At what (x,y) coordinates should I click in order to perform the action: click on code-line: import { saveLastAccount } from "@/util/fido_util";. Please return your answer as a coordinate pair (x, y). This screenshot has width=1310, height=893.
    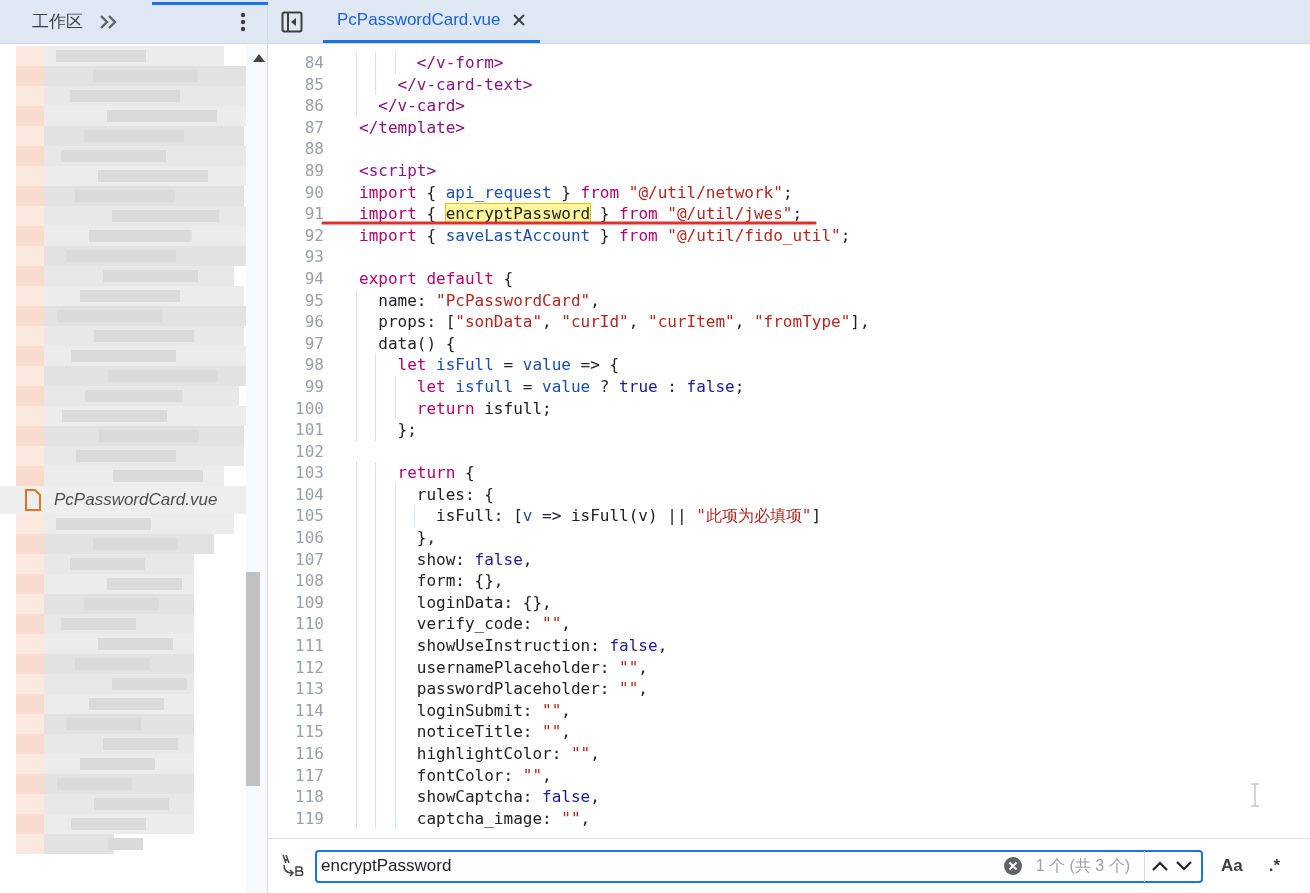
    Looking at the image, I should click on (605, 235).